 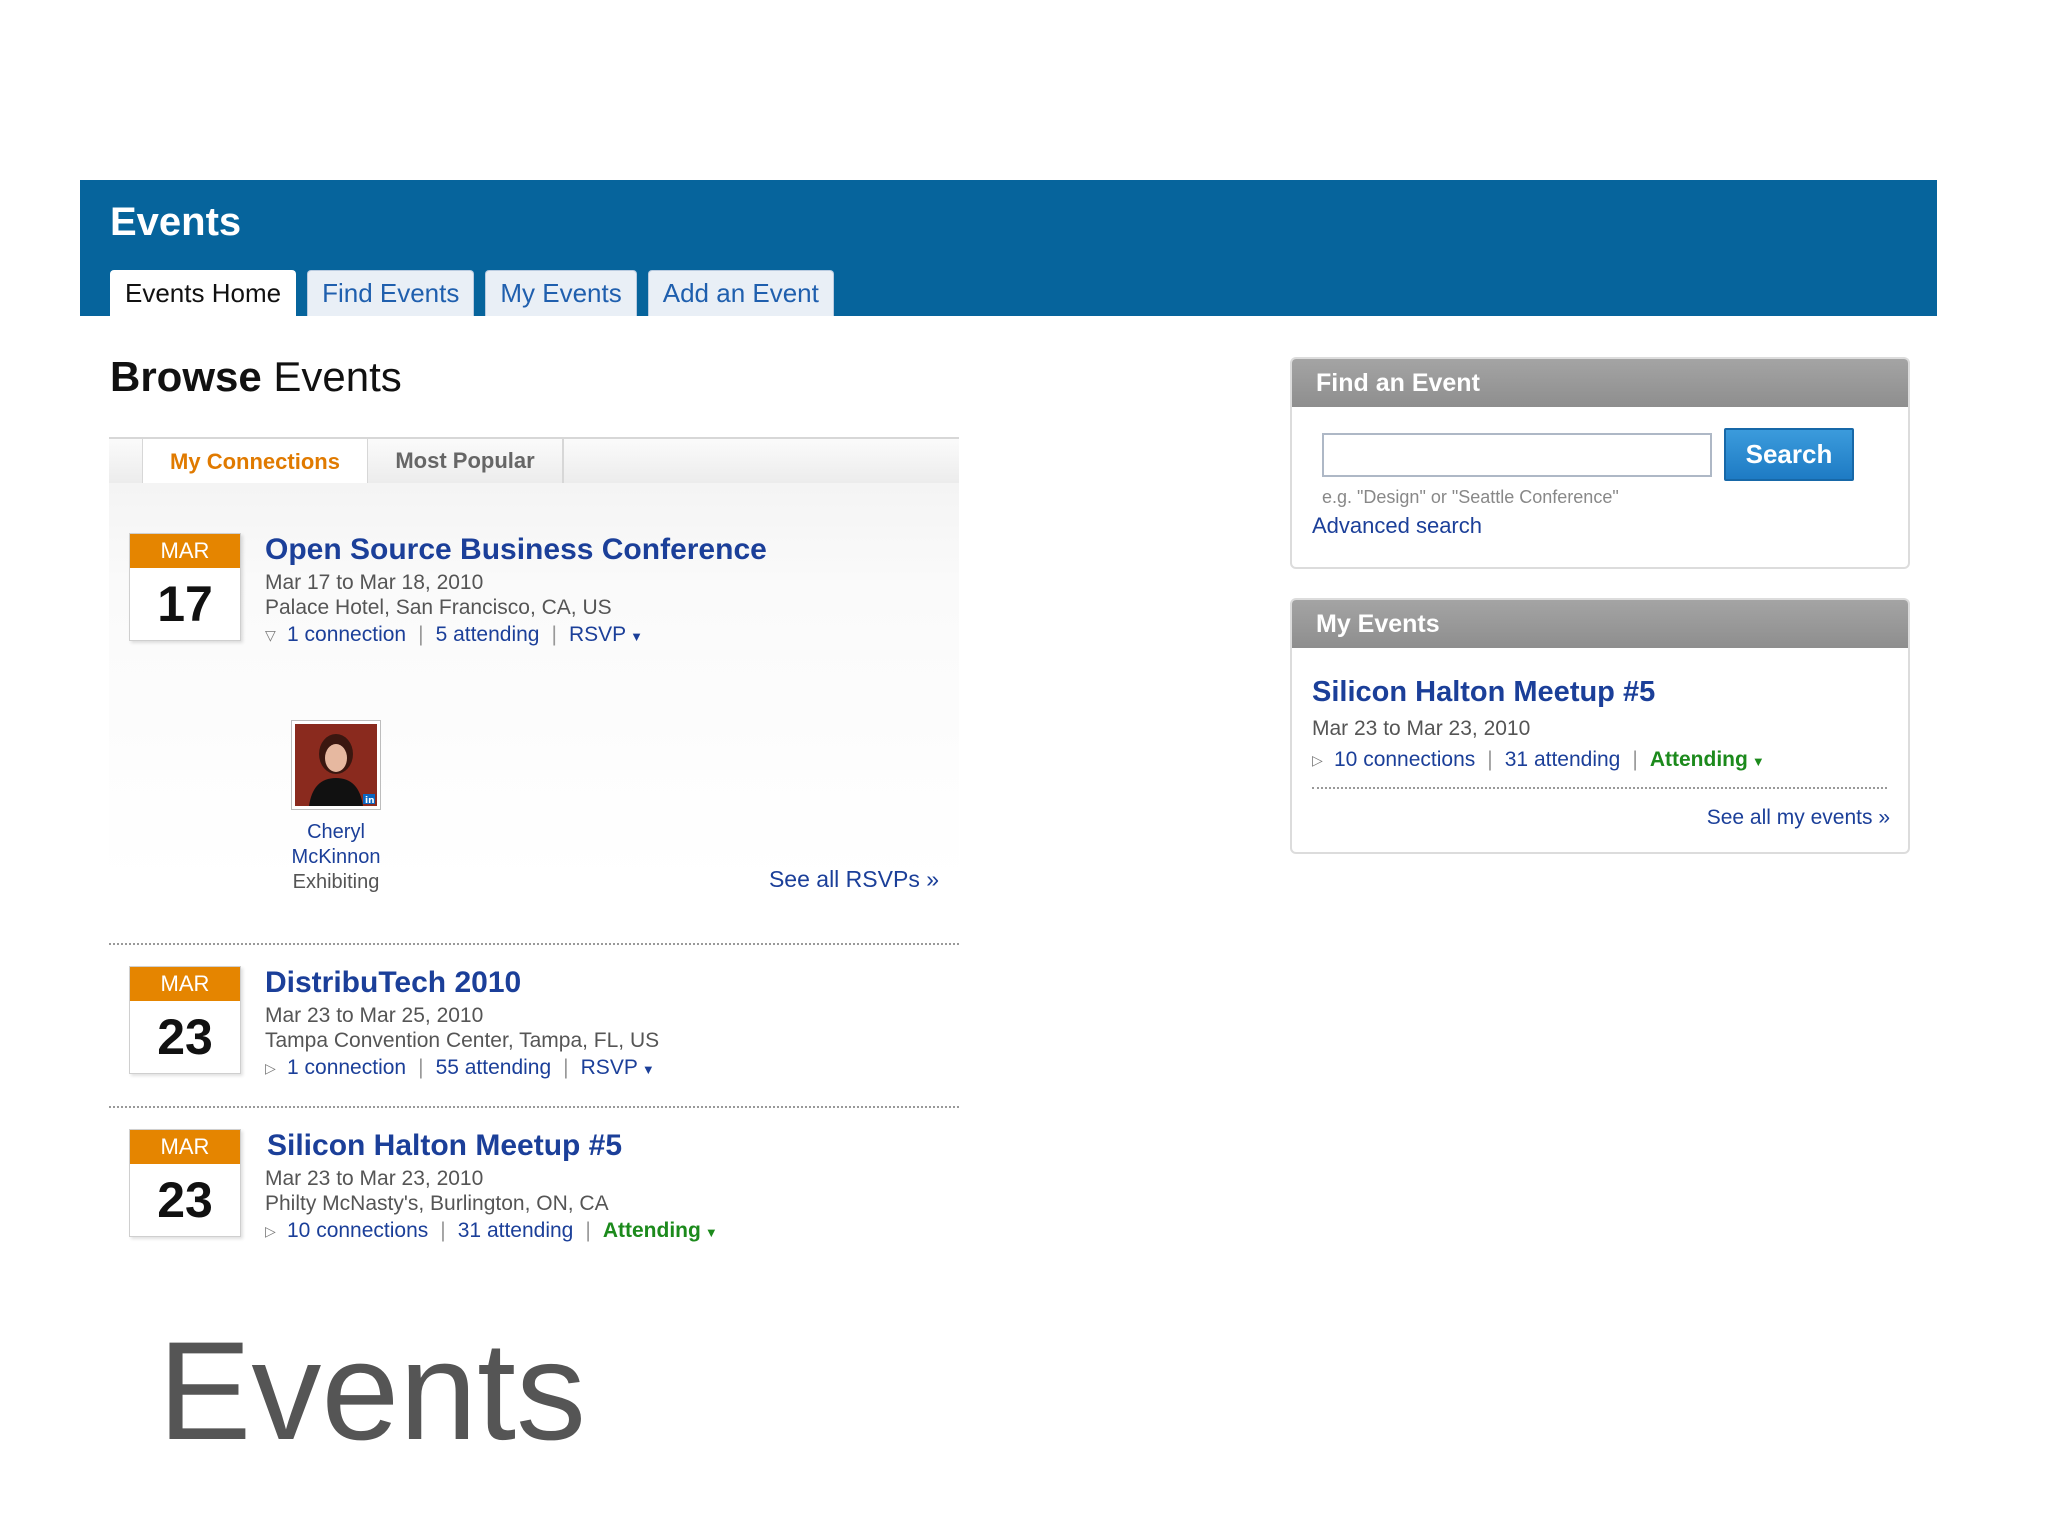 I want to click on tab-events-home: Events Home, so click(x=203, y=293).